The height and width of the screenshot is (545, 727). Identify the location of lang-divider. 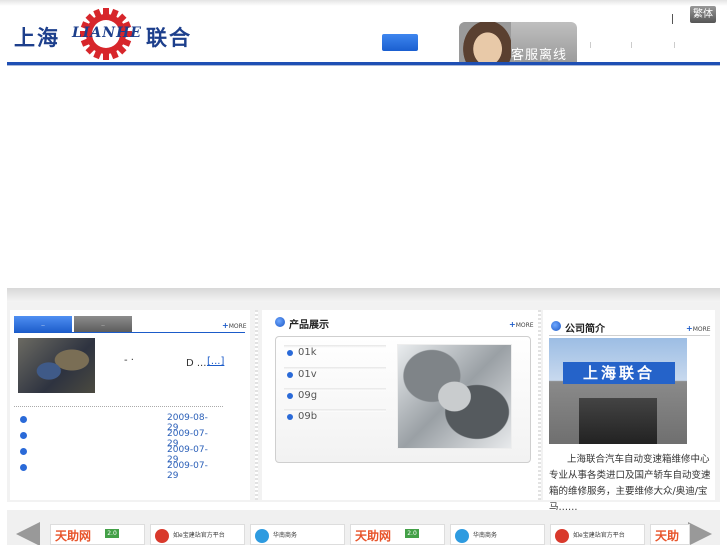
(672, 19).